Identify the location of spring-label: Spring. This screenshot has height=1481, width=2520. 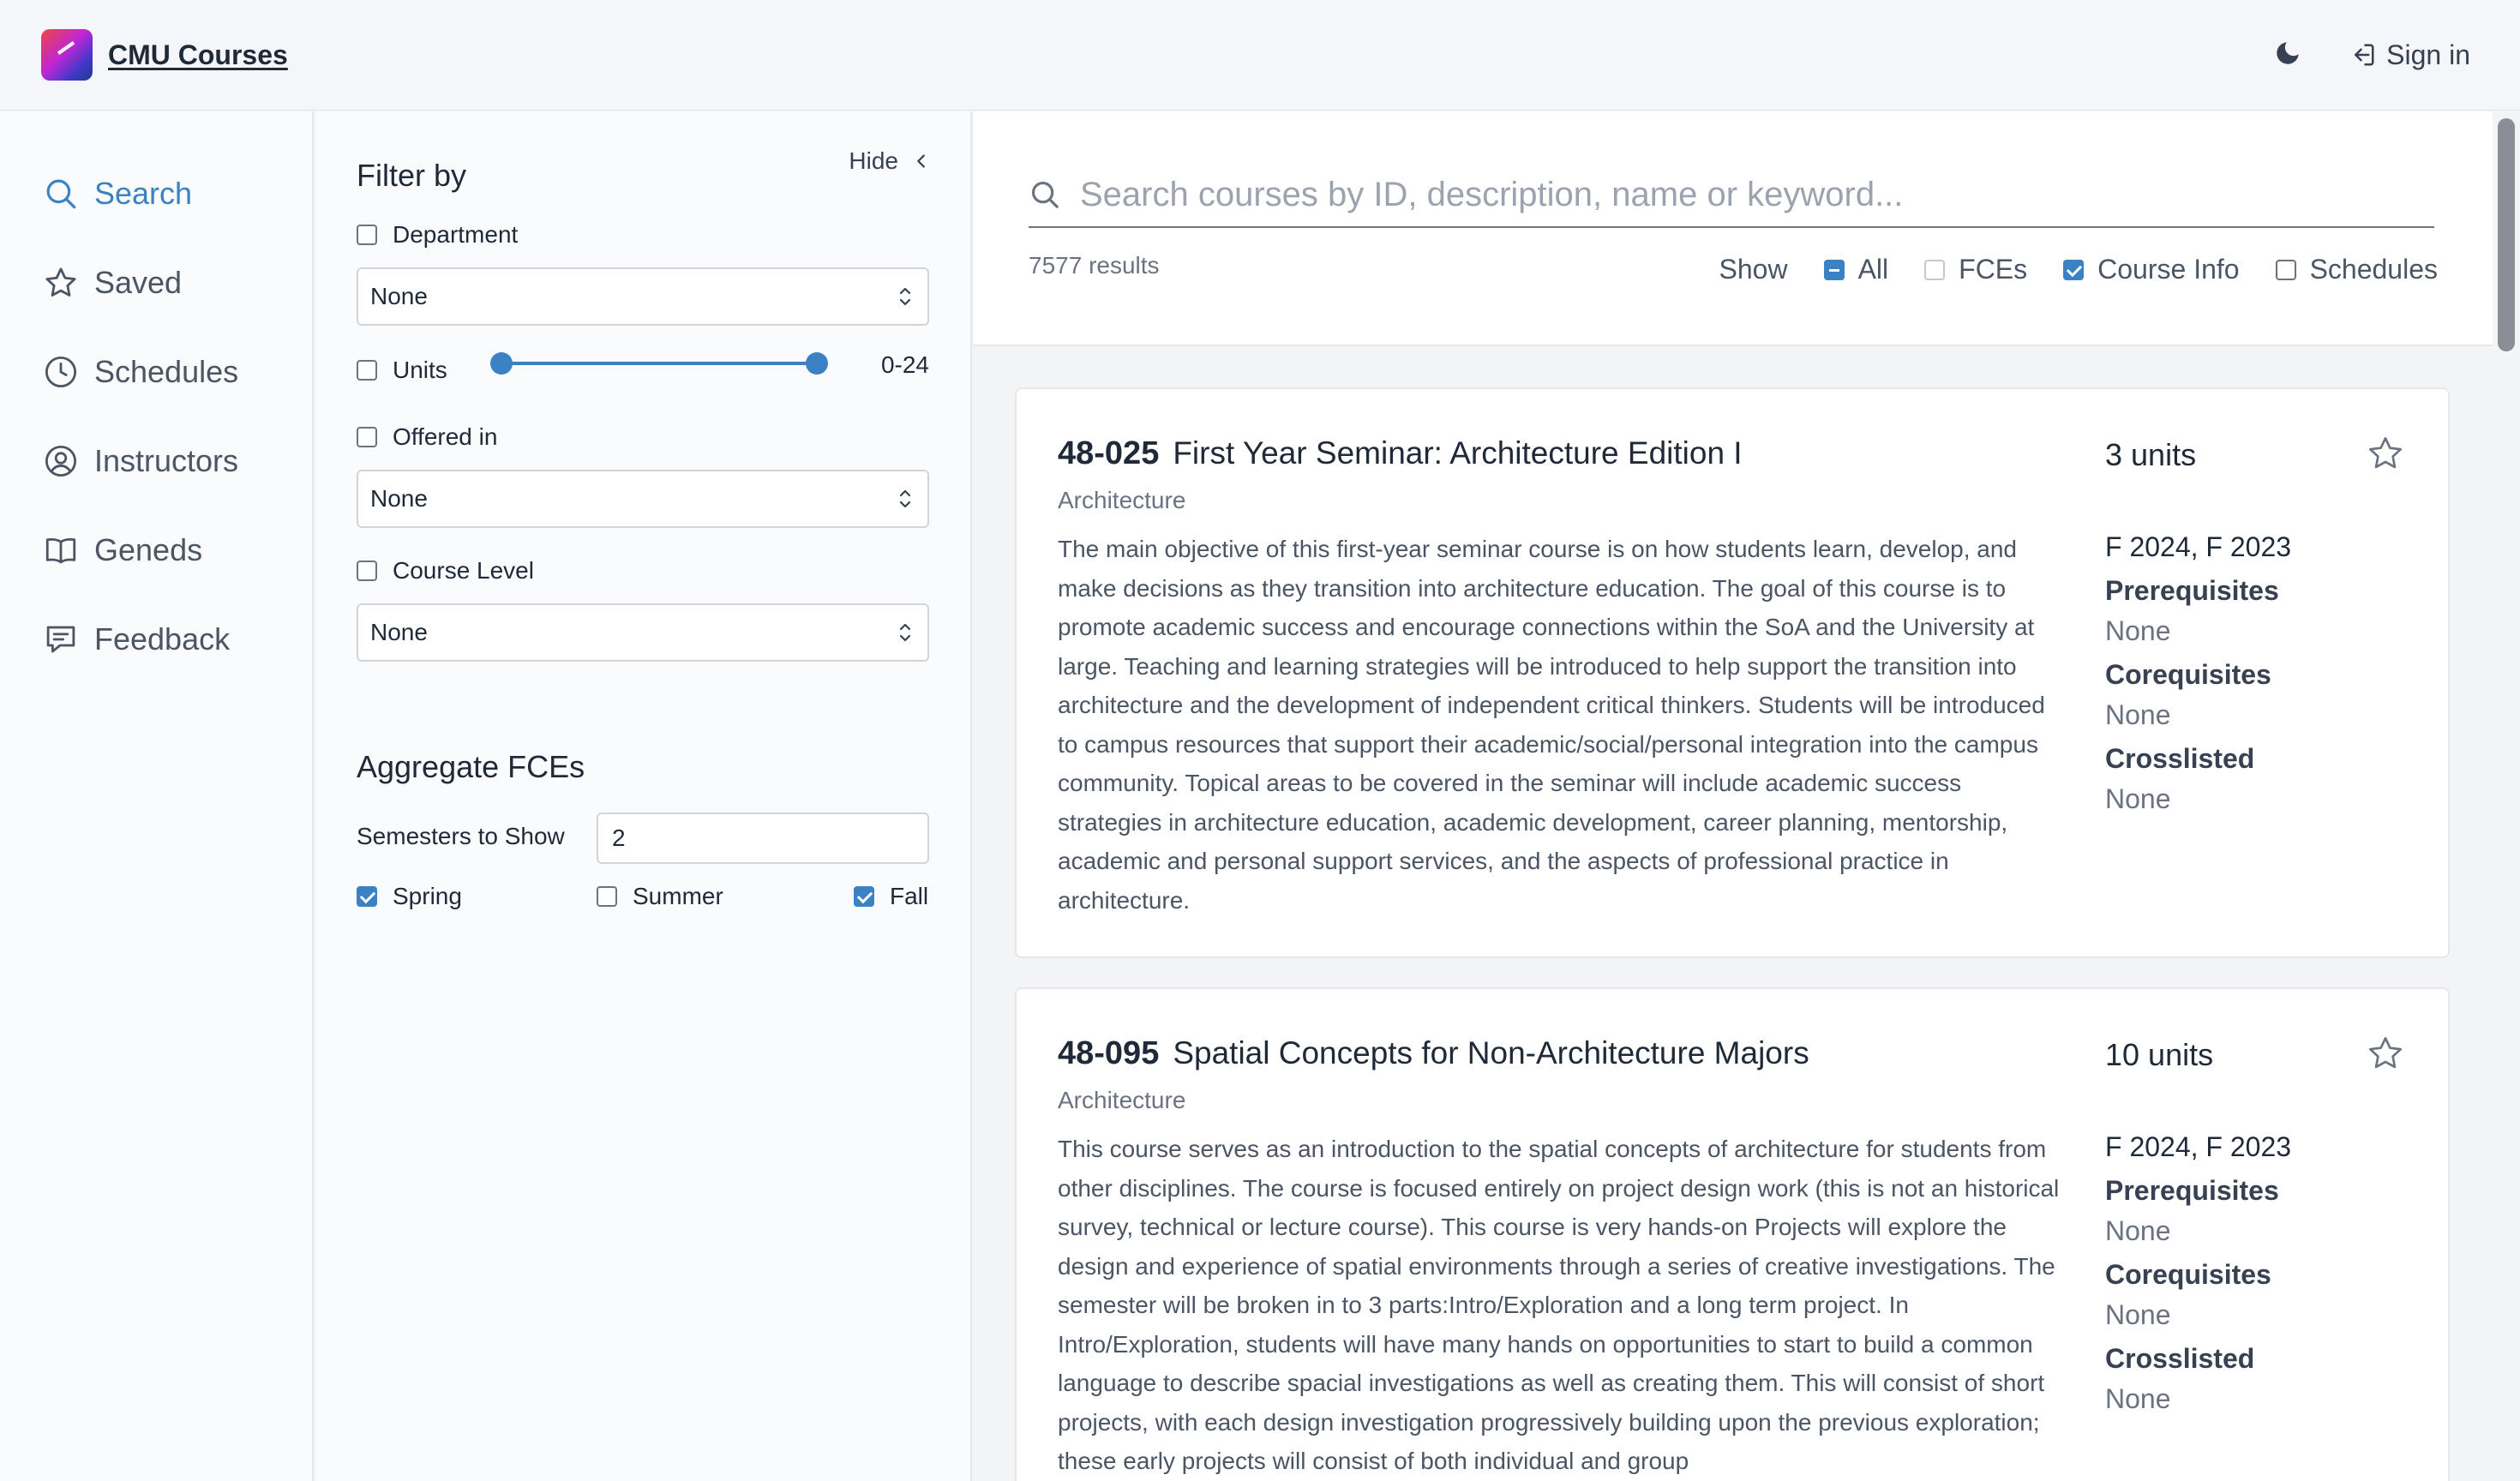
(427, 896).